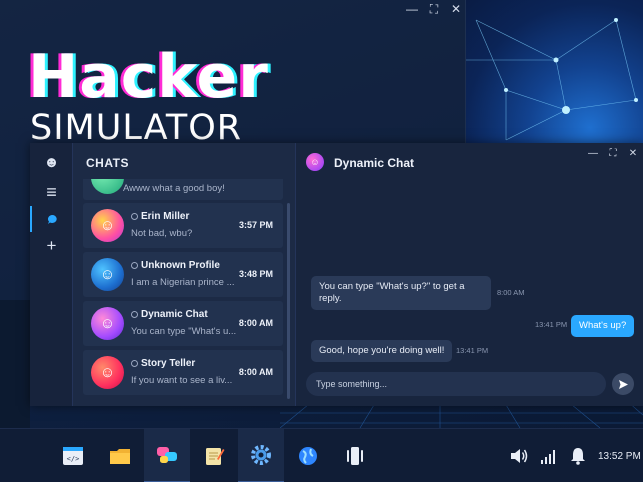  What do you see at coordinates (107, 186) in the screenshot?
I see `avatar` at bounding box center [107, 186].